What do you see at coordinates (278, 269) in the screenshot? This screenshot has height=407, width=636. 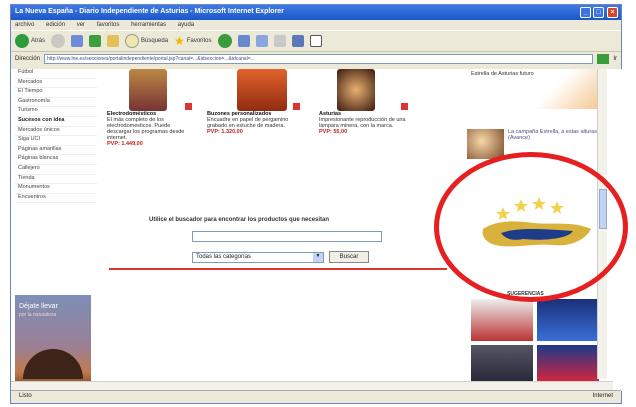 I see `divider` at bounding box center [278, 269].